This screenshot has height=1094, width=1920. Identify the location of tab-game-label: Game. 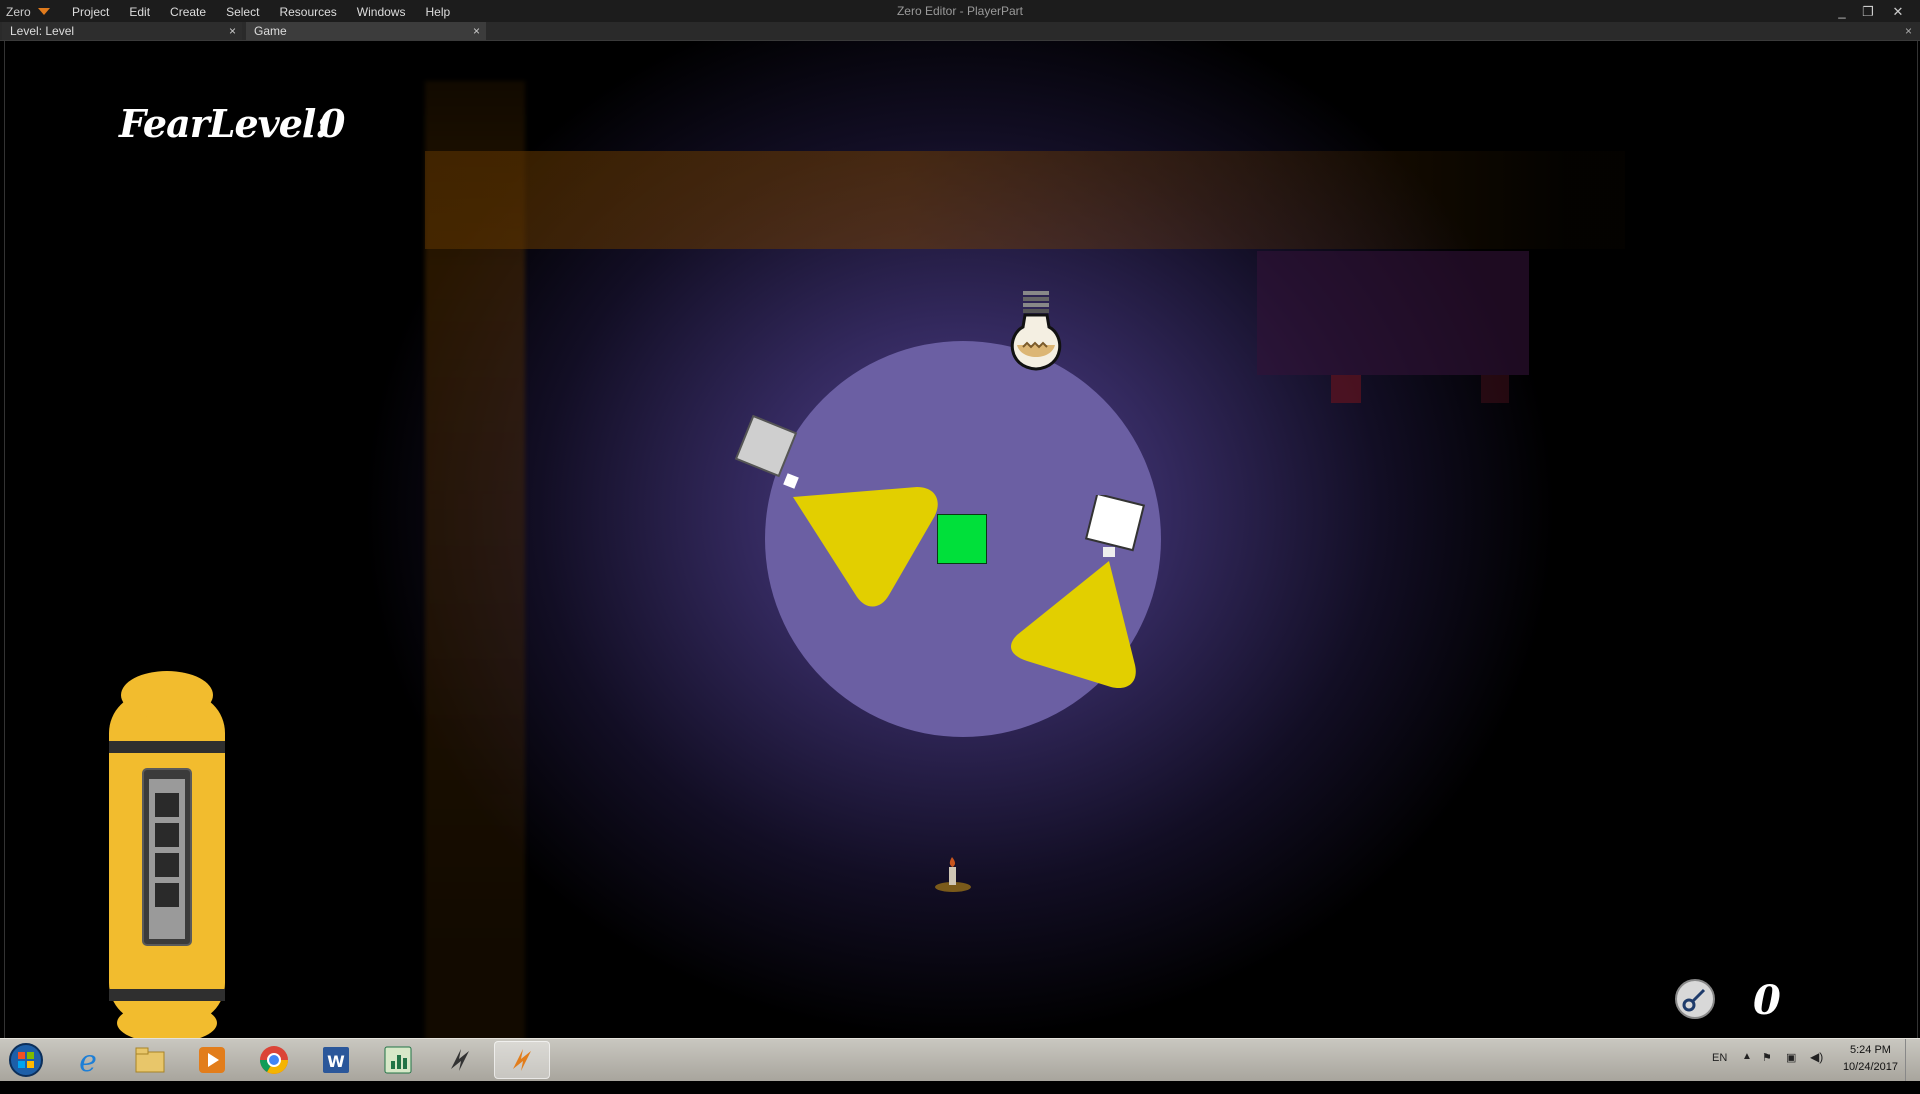
(270, 31).